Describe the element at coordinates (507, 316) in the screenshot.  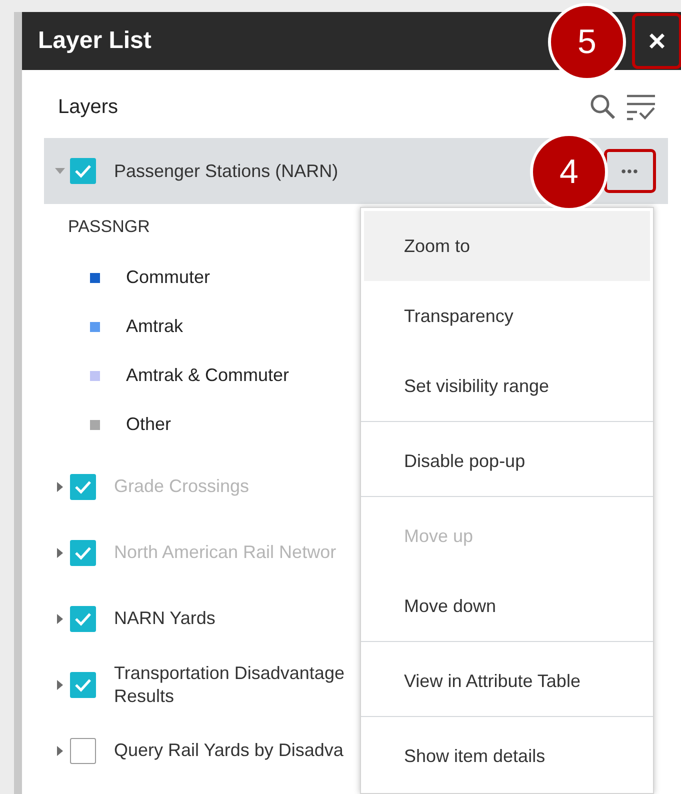
I see `menu-item: Transparency` at that location.